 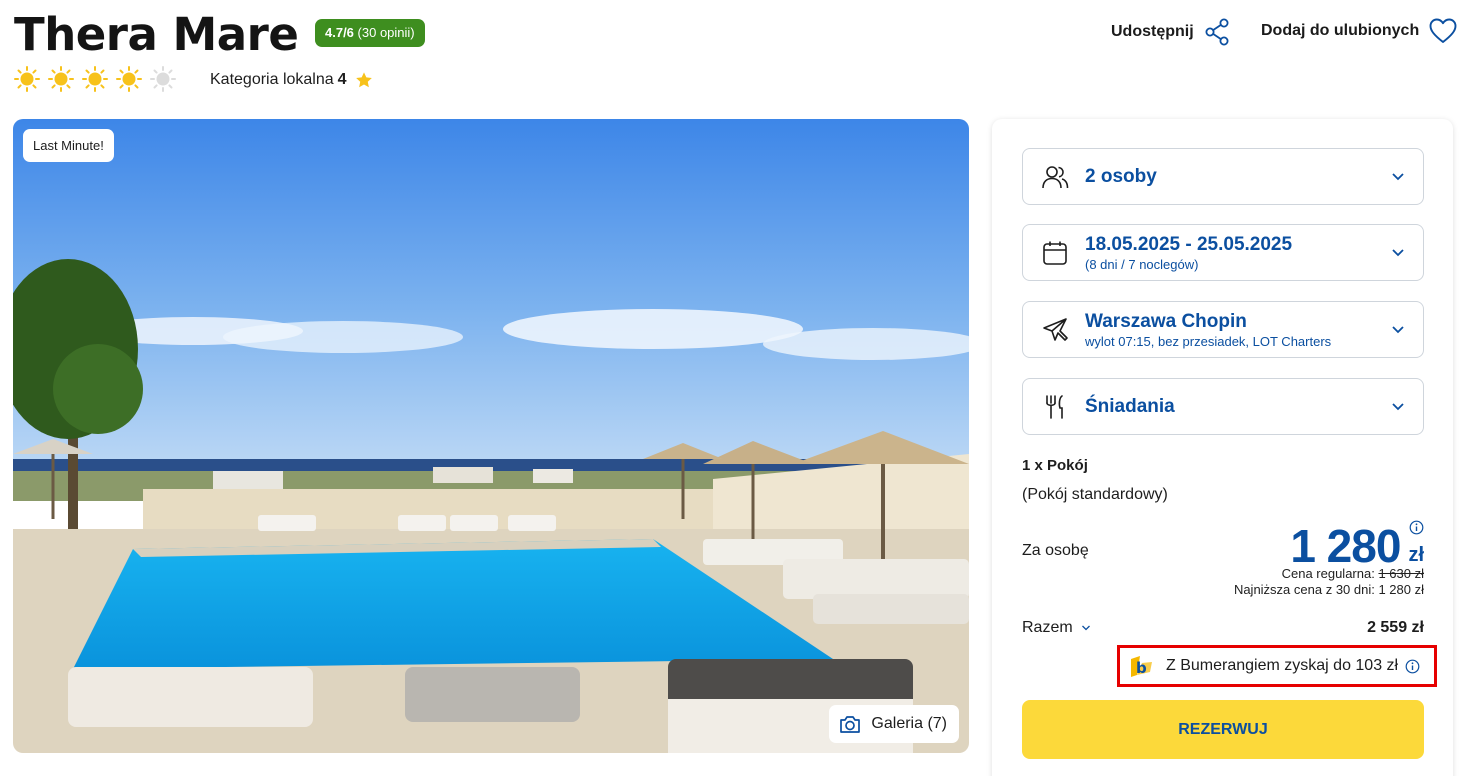 I want to click on bumerang-cashback: b Z Bumerangiem zyskaj do 103 zł, so click(x=1277, y=666).